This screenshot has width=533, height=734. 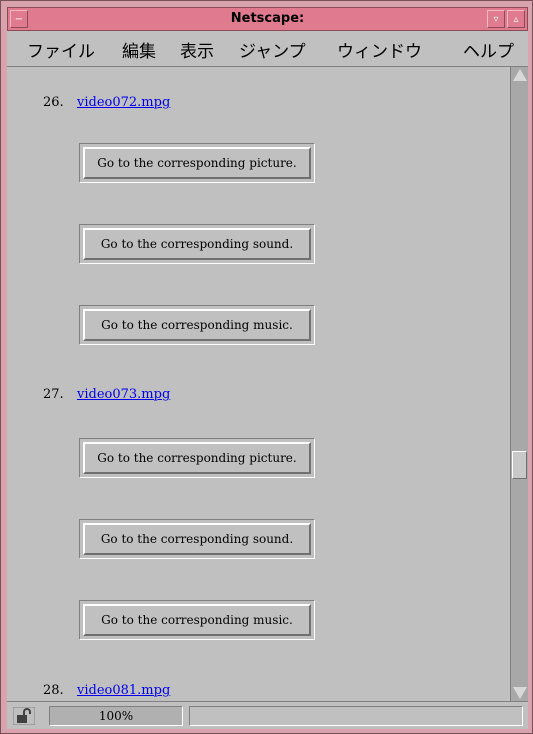 What do you see at coordinates (53, 394) in the screenshot?
I see `entry-number: 27.` at bounding box center [53, 394].